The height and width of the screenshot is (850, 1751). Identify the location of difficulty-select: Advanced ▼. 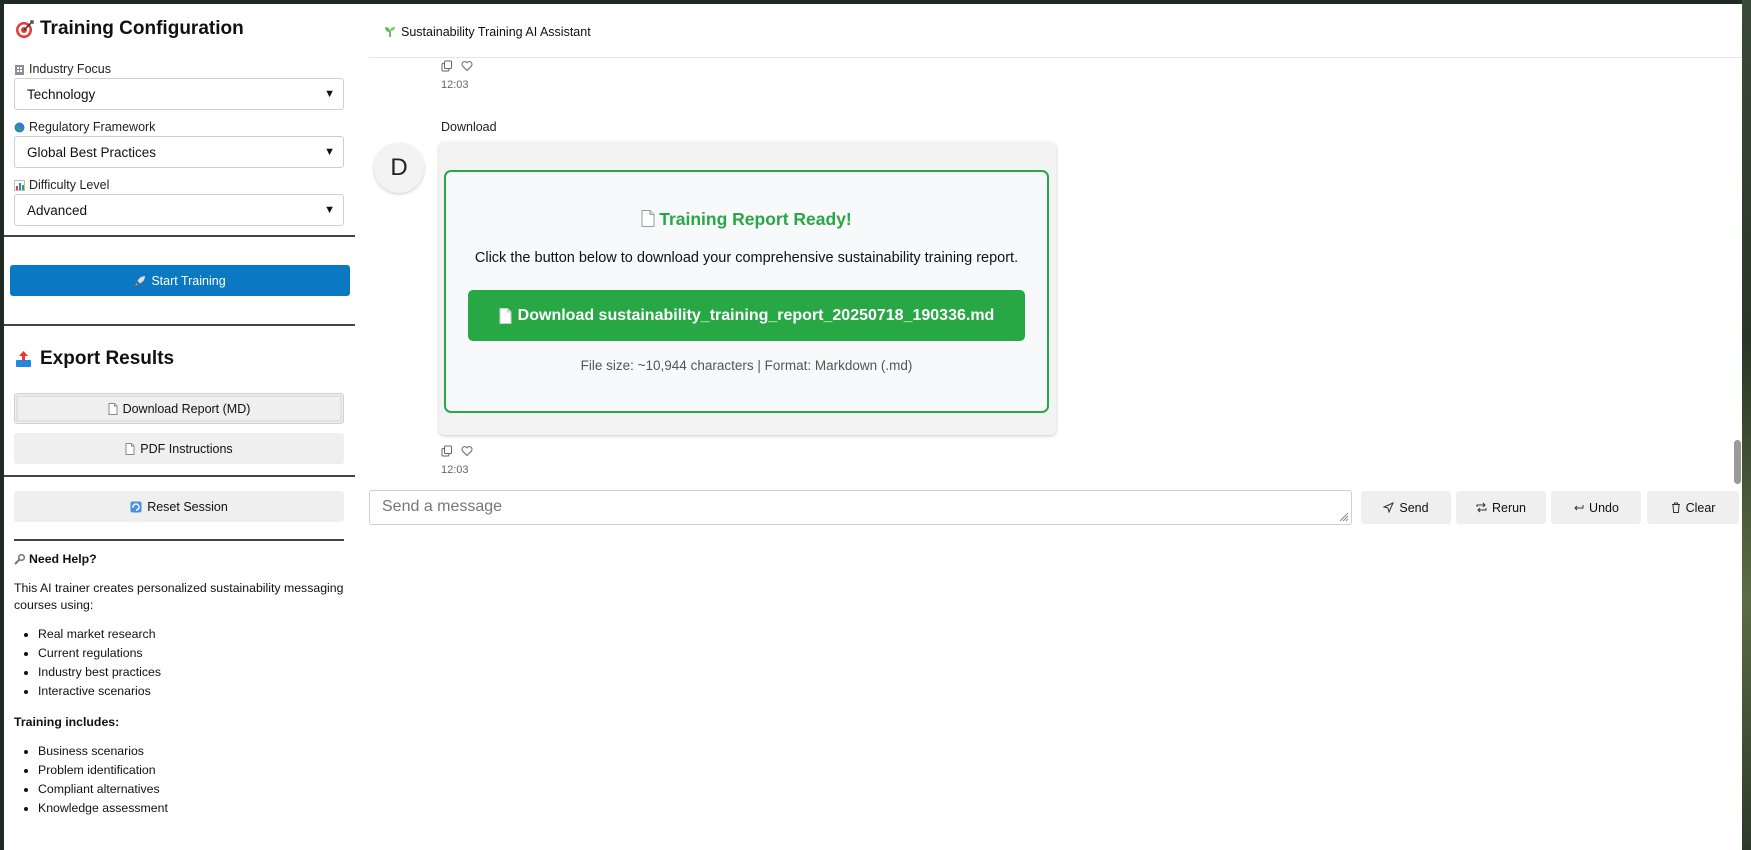
(179, 210).